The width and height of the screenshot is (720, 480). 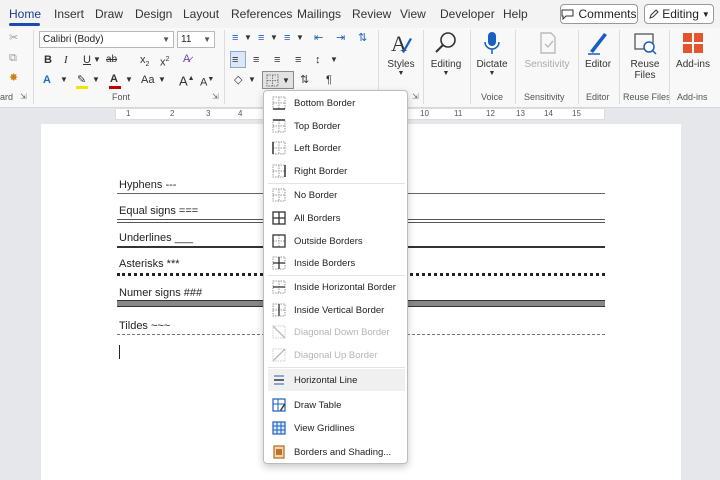 I want to click on menu-item-no-border: No Border, so click(x=336, y=195).